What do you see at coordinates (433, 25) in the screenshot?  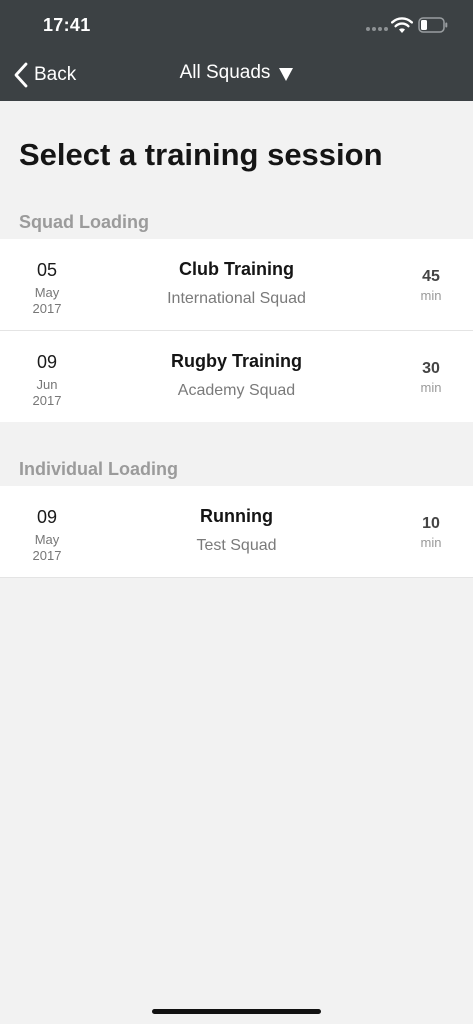 I see `battery-icon` at bounding box center [433, 25].